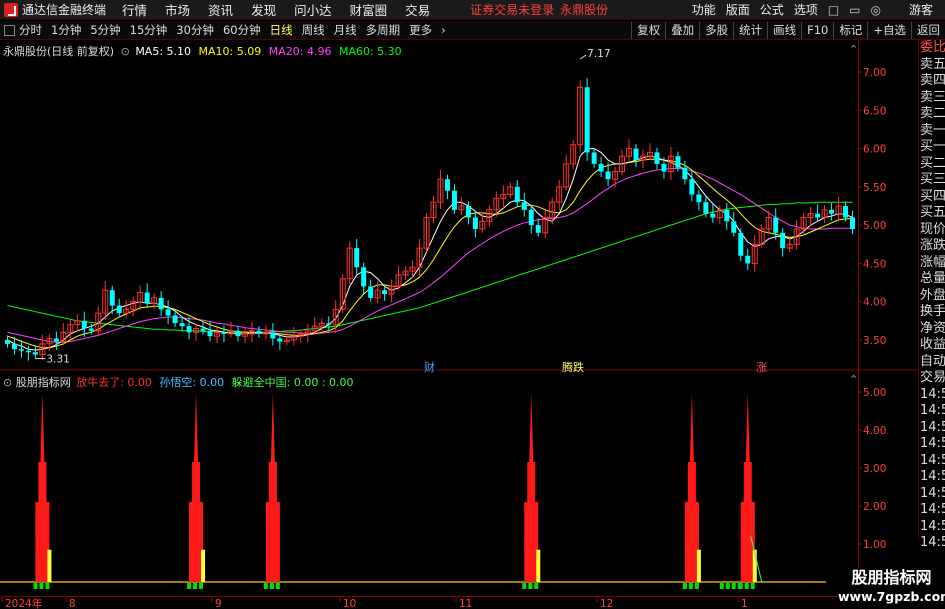  I want to click on tab-1min: 1分钟, so click(66, 30).